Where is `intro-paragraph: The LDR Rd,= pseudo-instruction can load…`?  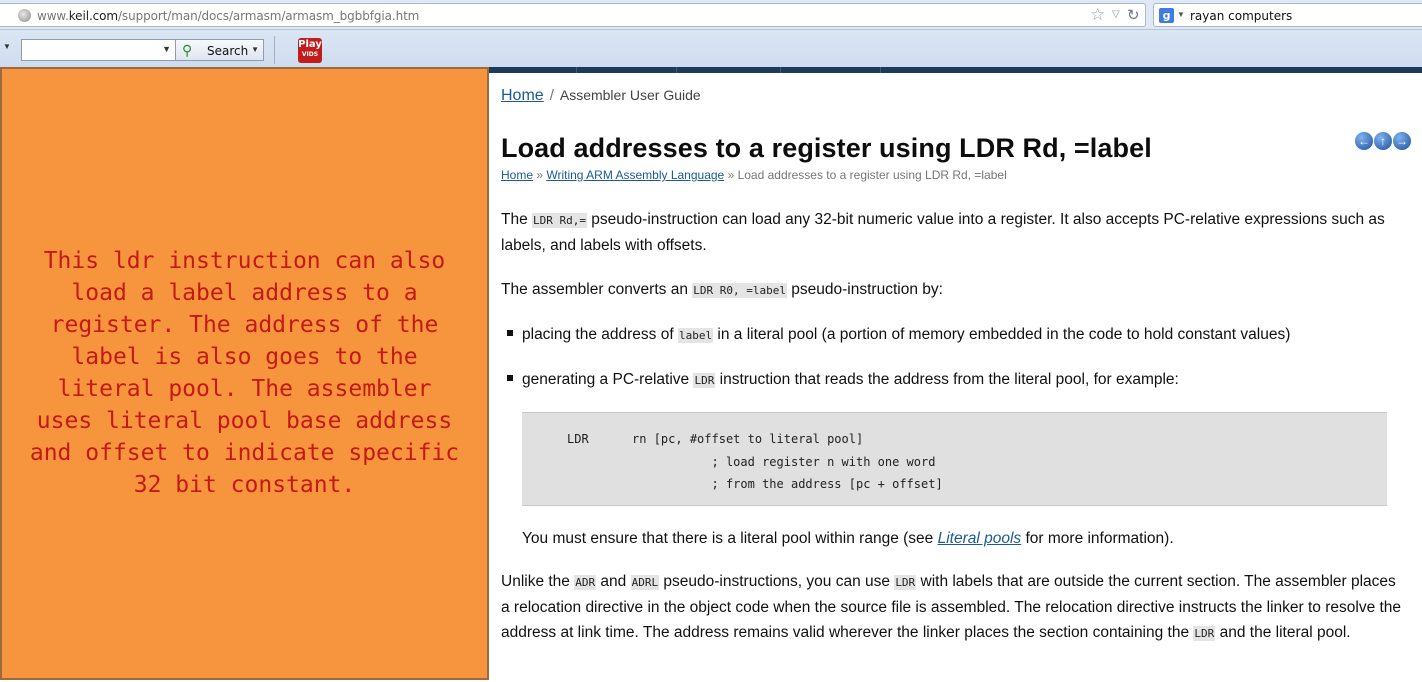 intro-paragraph: The LDR Rd,= pseudo-instruction can load… is located at coordinates (943, 232).